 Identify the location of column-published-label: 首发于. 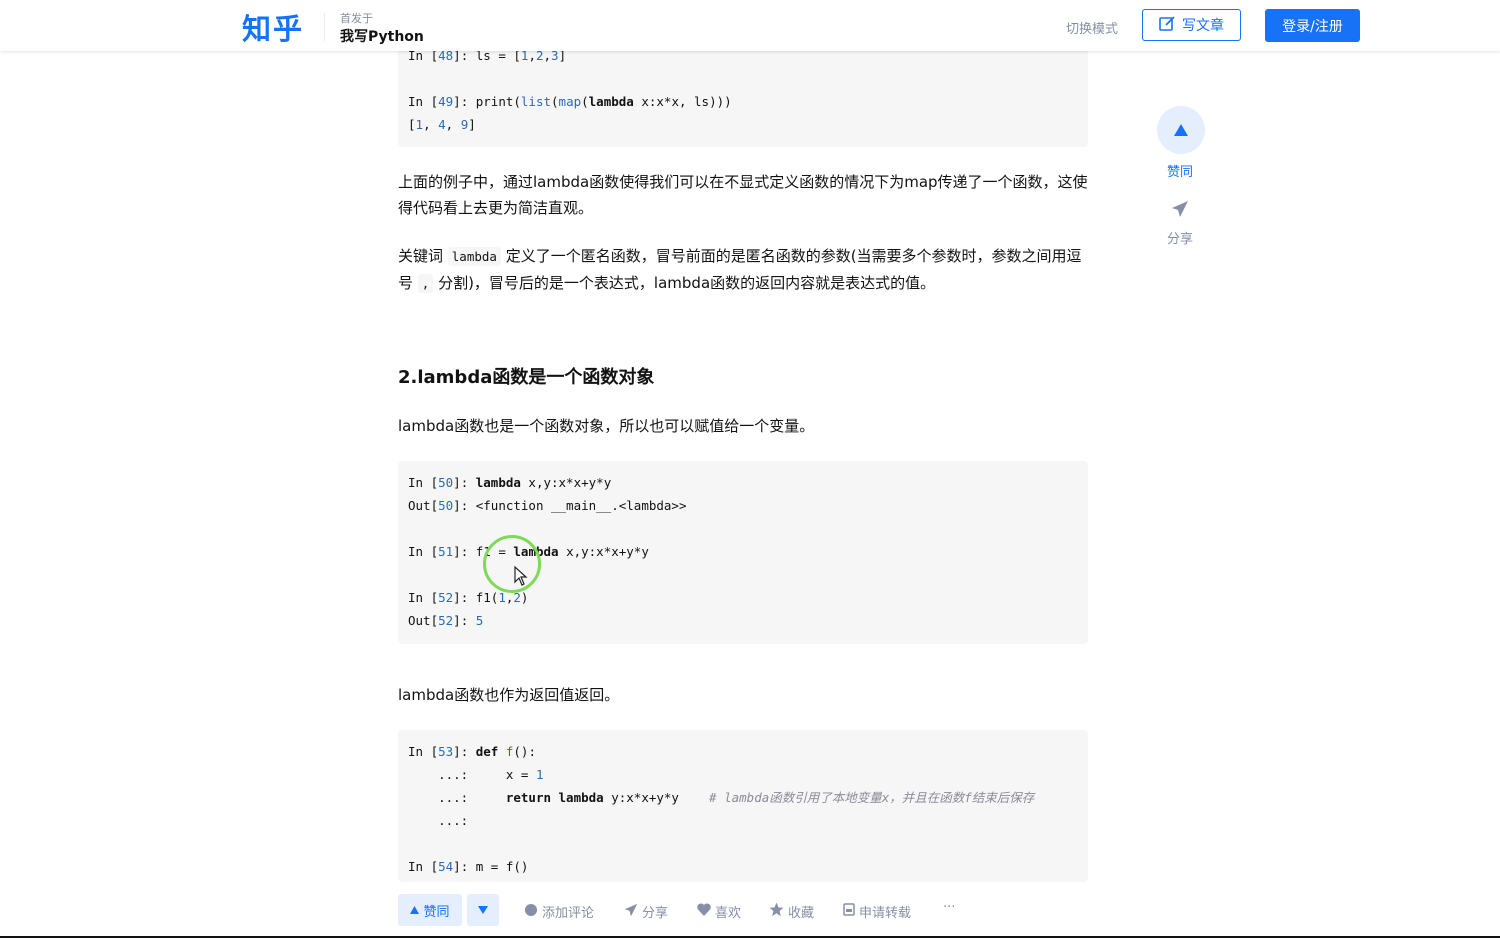
(356, 18).